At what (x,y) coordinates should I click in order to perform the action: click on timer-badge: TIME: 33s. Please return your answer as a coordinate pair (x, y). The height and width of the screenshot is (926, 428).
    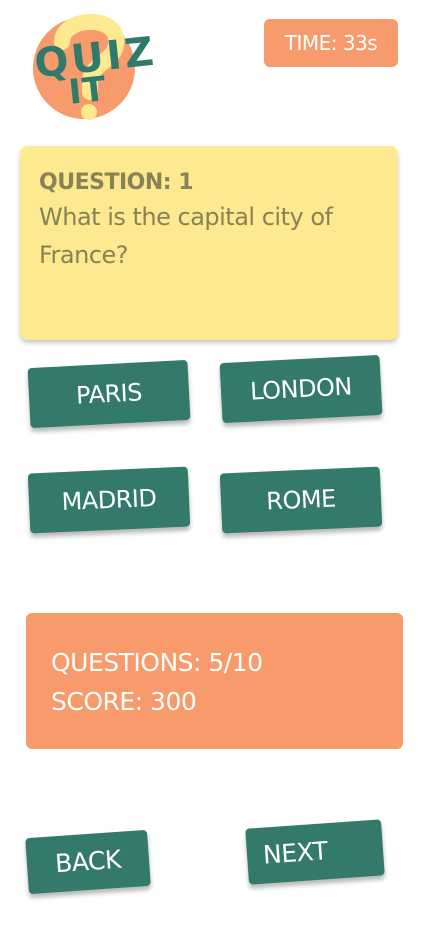
    Looking at the image, I should click on (331, 43).